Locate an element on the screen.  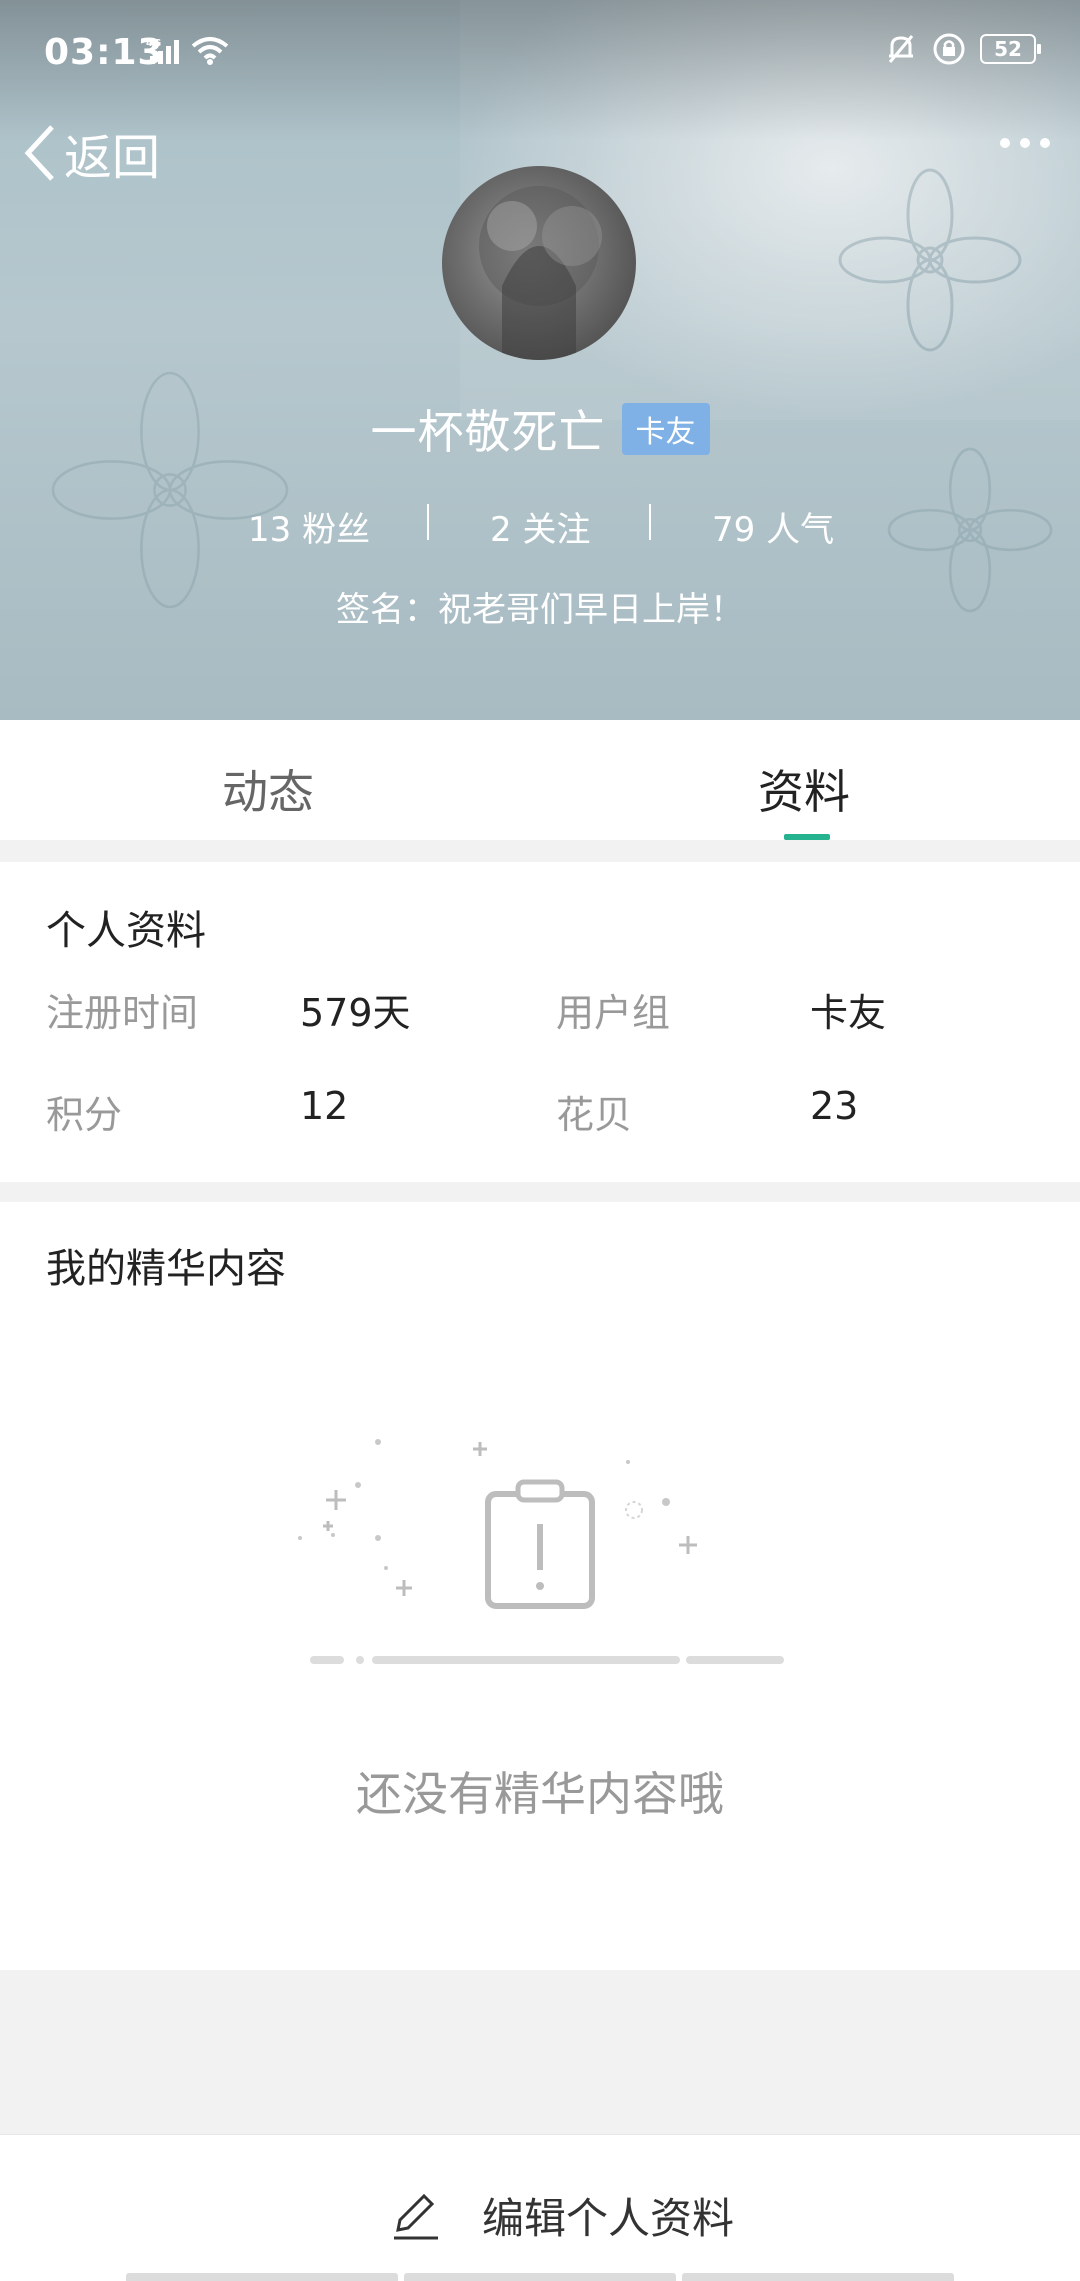
back-button: 返回 is located at coordinates (91, 153).